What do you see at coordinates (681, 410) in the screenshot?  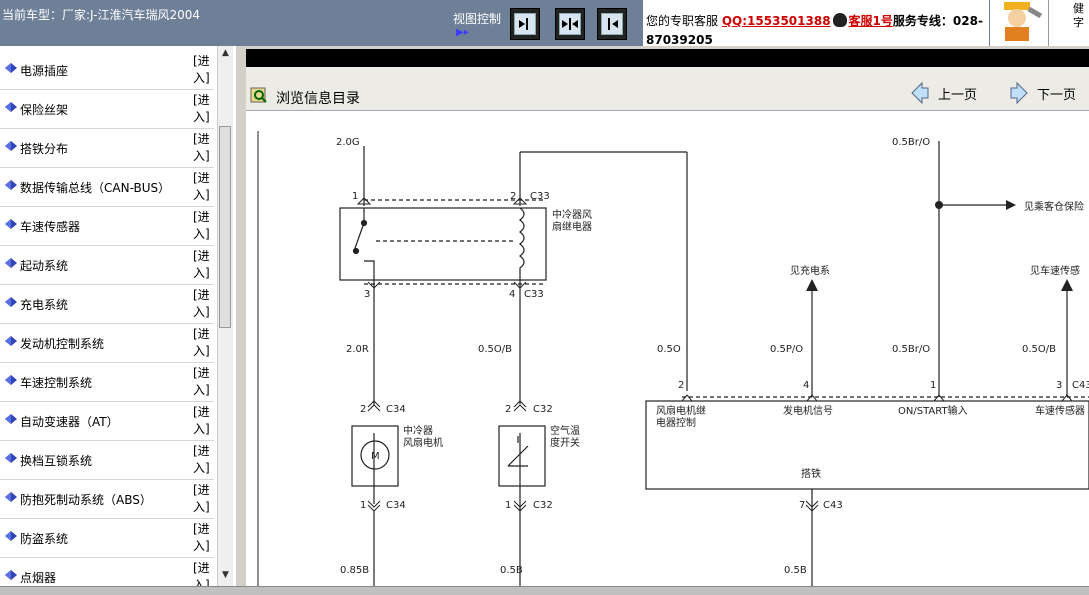 I see `ecm-input-label: 风扇电机继` at bounding box center [681, 410].